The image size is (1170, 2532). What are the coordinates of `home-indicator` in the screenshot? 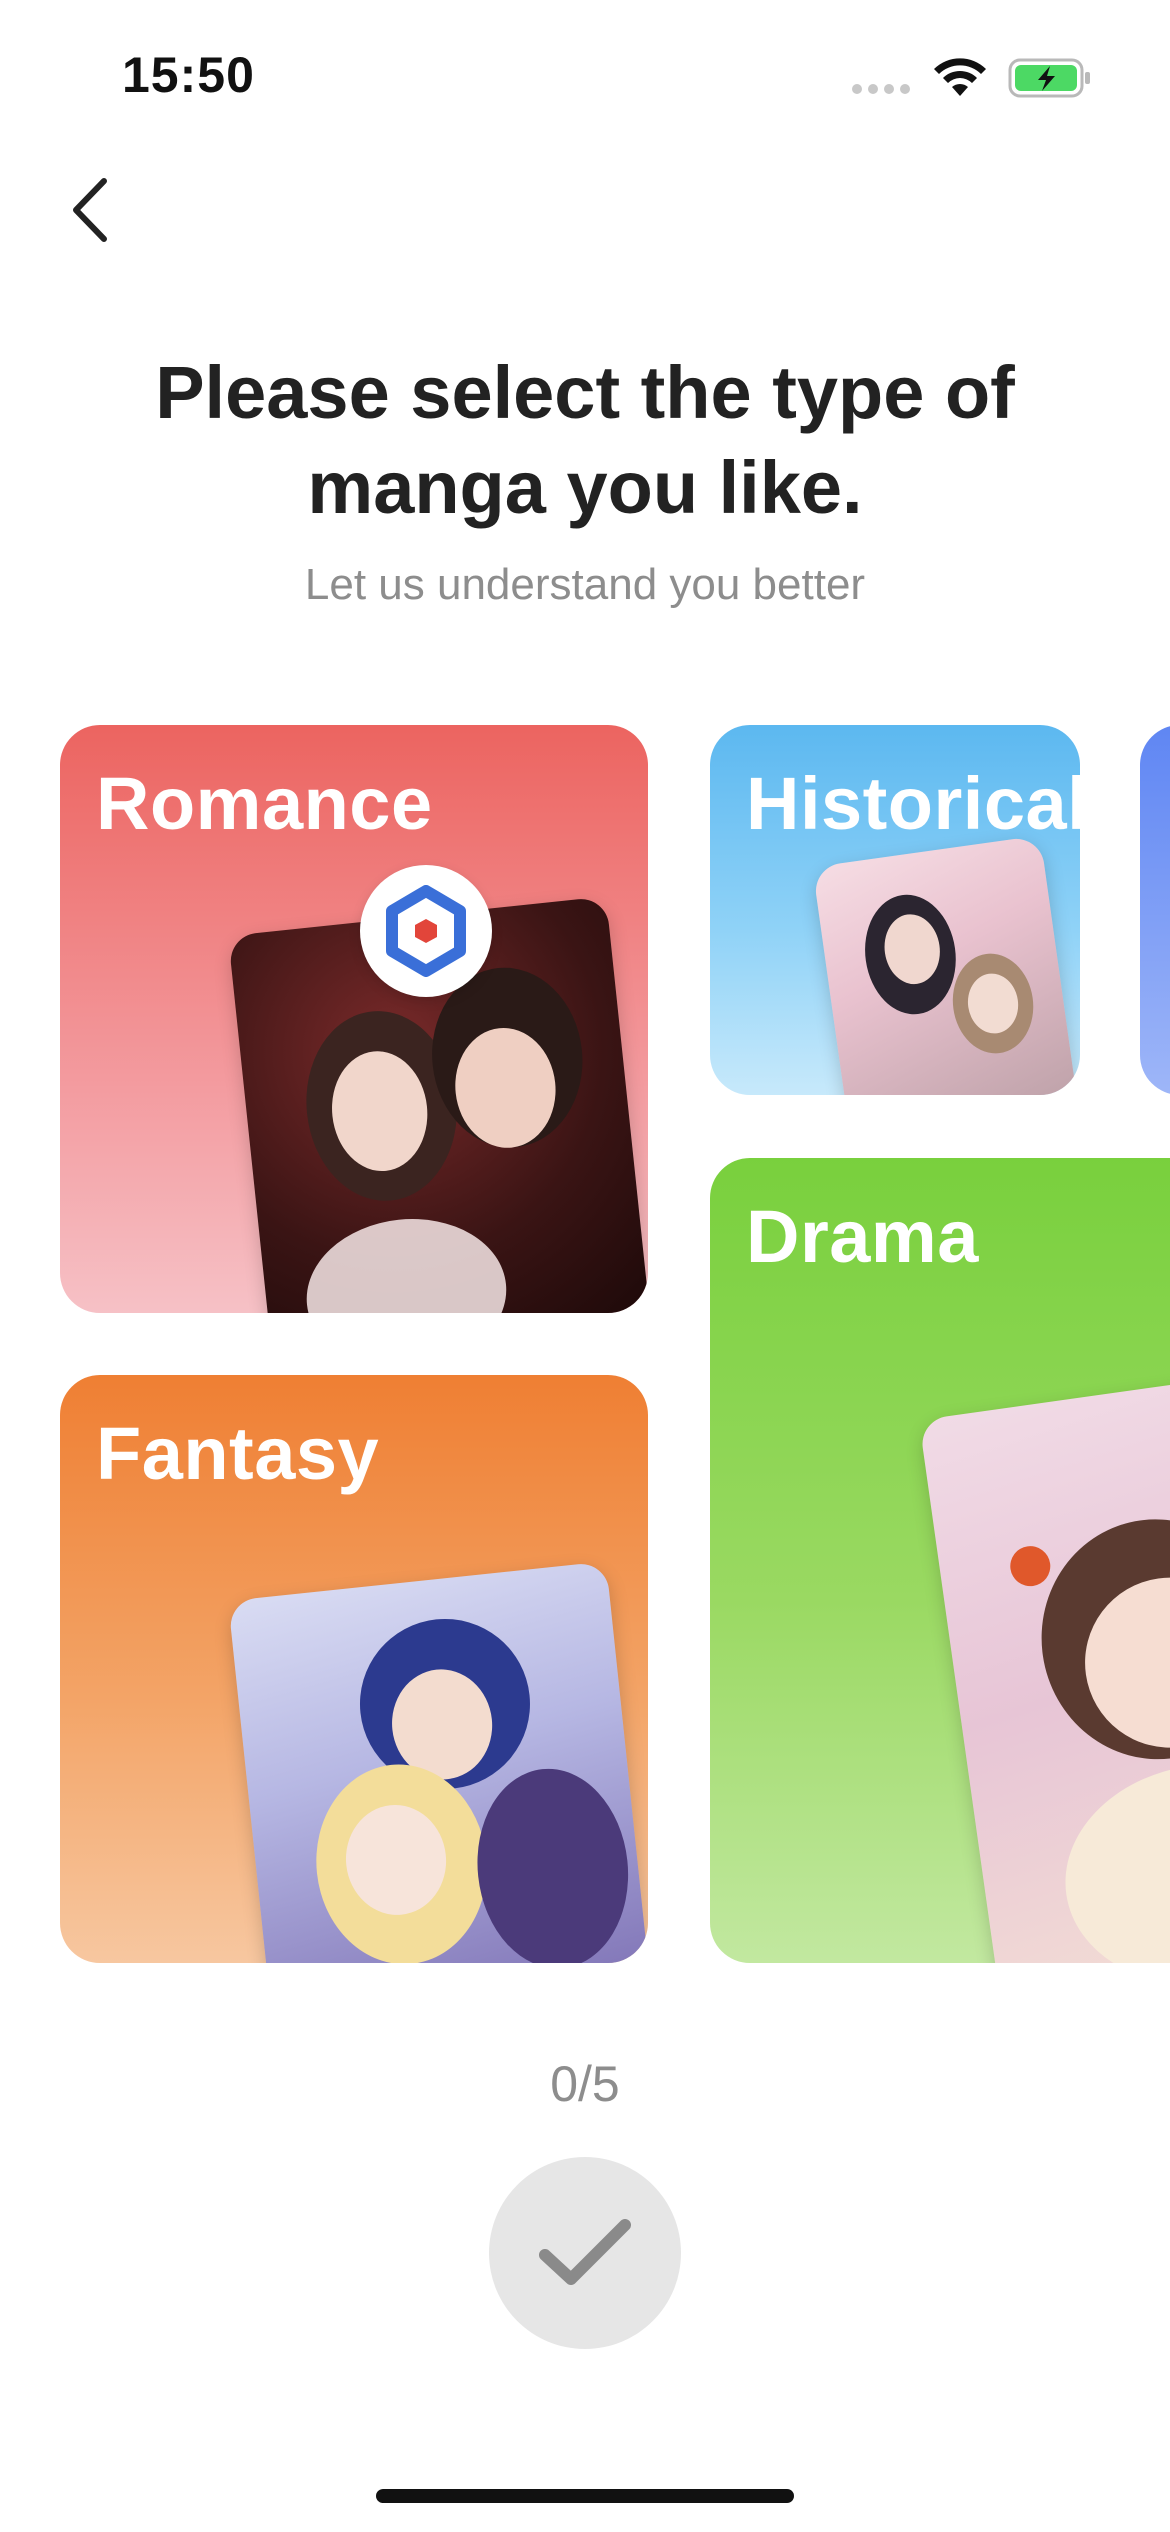 It's located at (585, 2496).